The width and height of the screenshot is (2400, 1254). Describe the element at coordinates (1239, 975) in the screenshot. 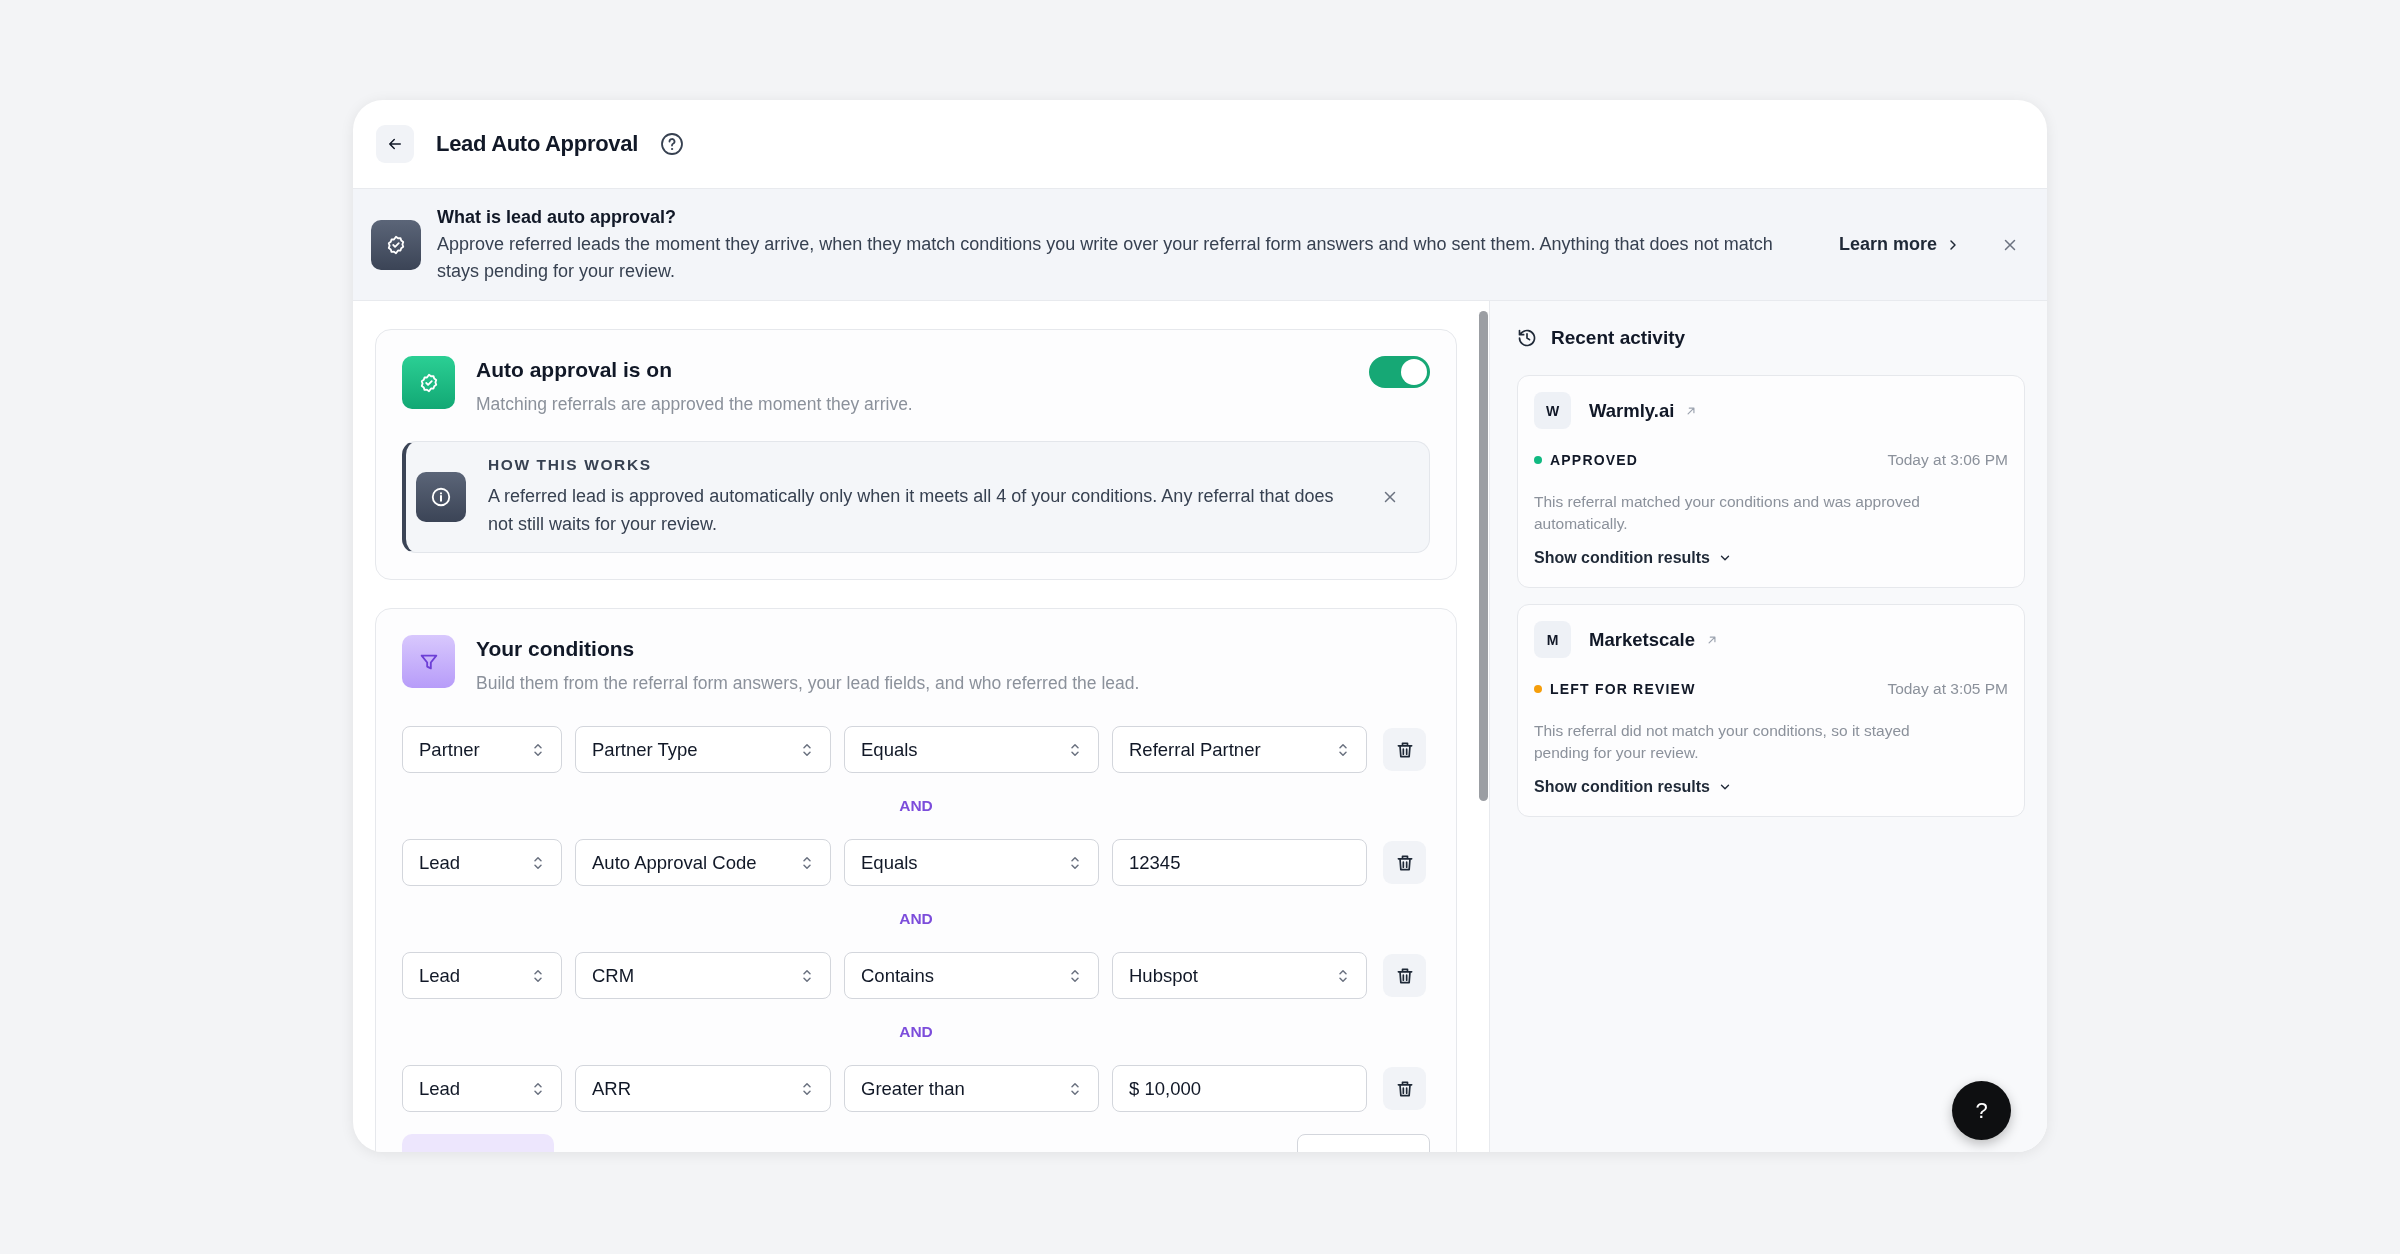

I see `select-field: Hubspot` at that location.